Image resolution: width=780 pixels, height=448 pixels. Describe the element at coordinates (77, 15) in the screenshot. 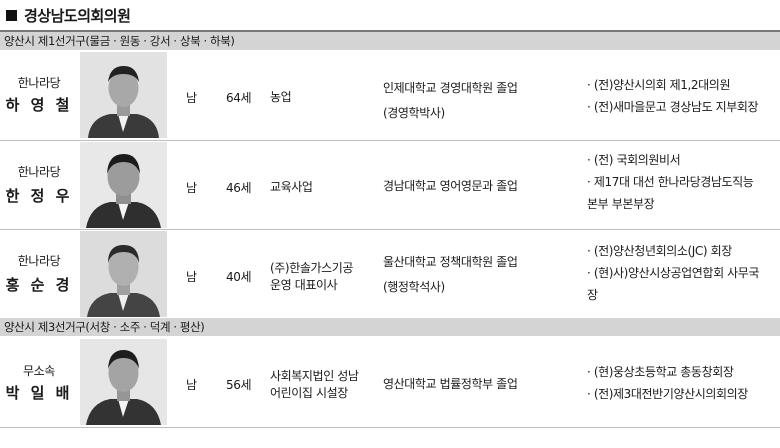

I see `page-title-text: 경상남도의회의원` at that location.